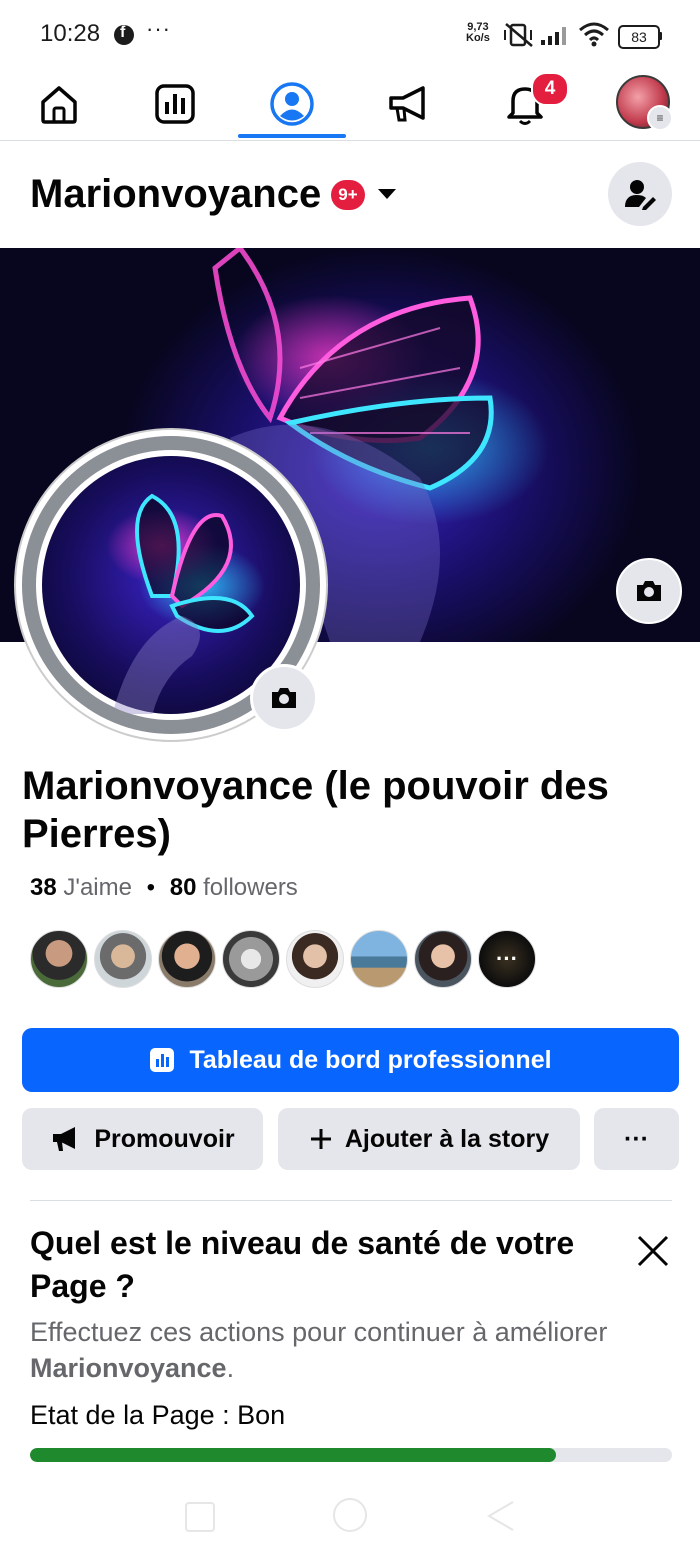  What do you see at coordinates (158, 28) in the screenshot?
I see `status-more-icon: ···` at bounding box center [158, 28].